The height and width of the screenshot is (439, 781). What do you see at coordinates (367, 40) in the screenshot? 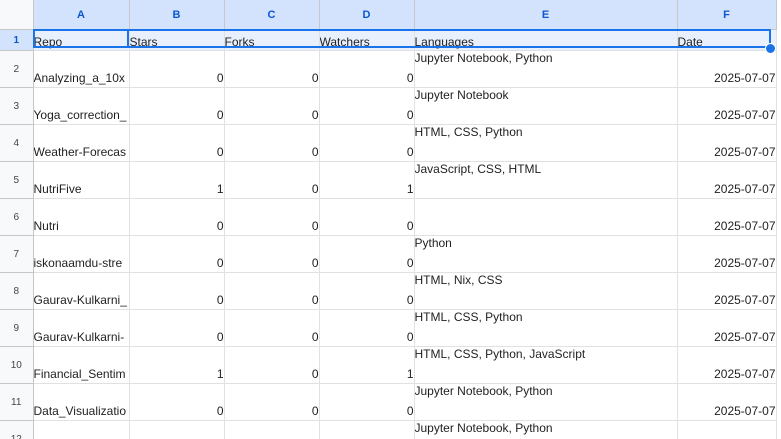
I see `header-cell-watchers: Watchers` at bounding box center [367, 40].